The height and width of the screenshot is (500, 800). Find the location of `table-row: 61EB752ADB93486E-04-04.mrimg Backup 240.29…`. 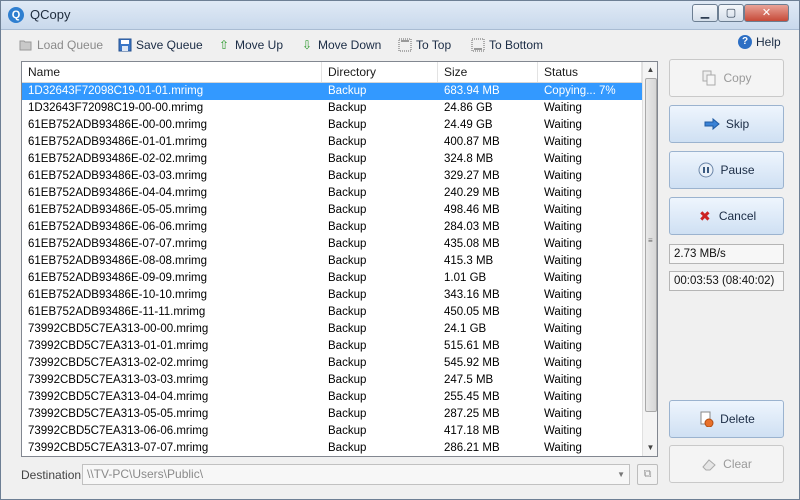

table-row: 61EB752ADB93486E-04-04.mrimg Backup 240.29… is located at coordinates (332, 193).